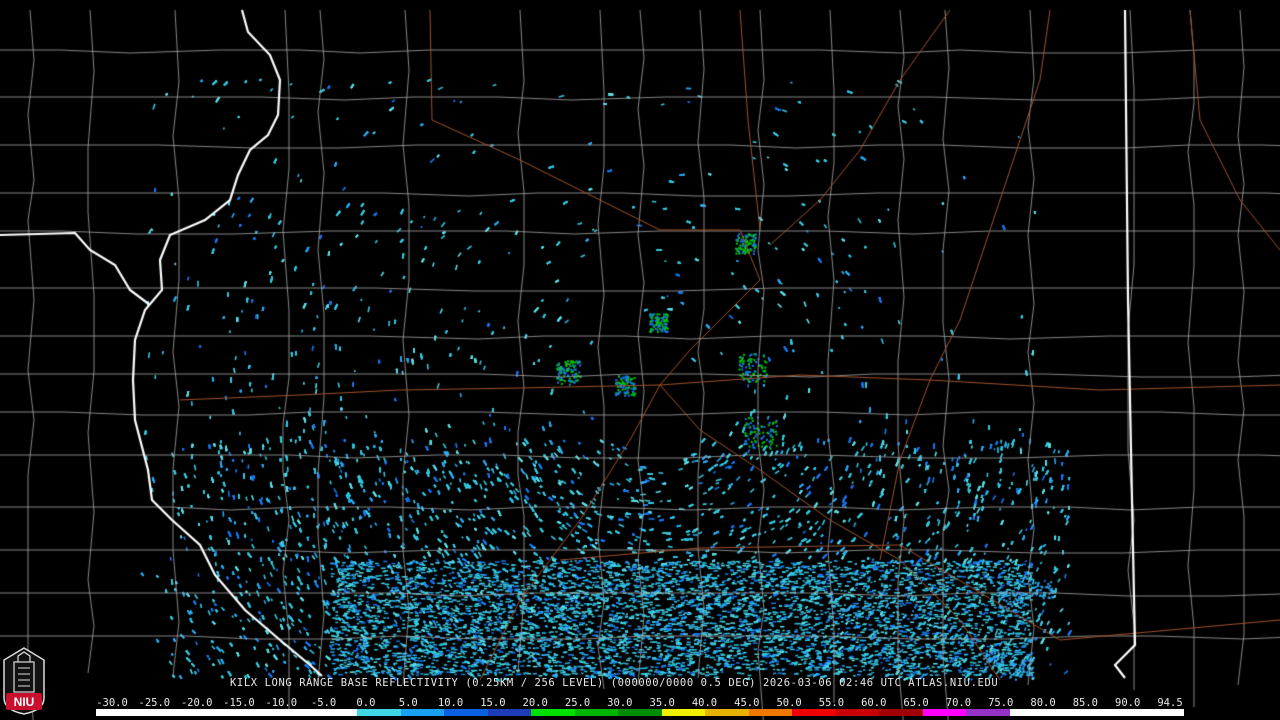  Describe the element at coordinates (1085, 703) in the screenshot. I see `scale-label: 85.0` at that location.